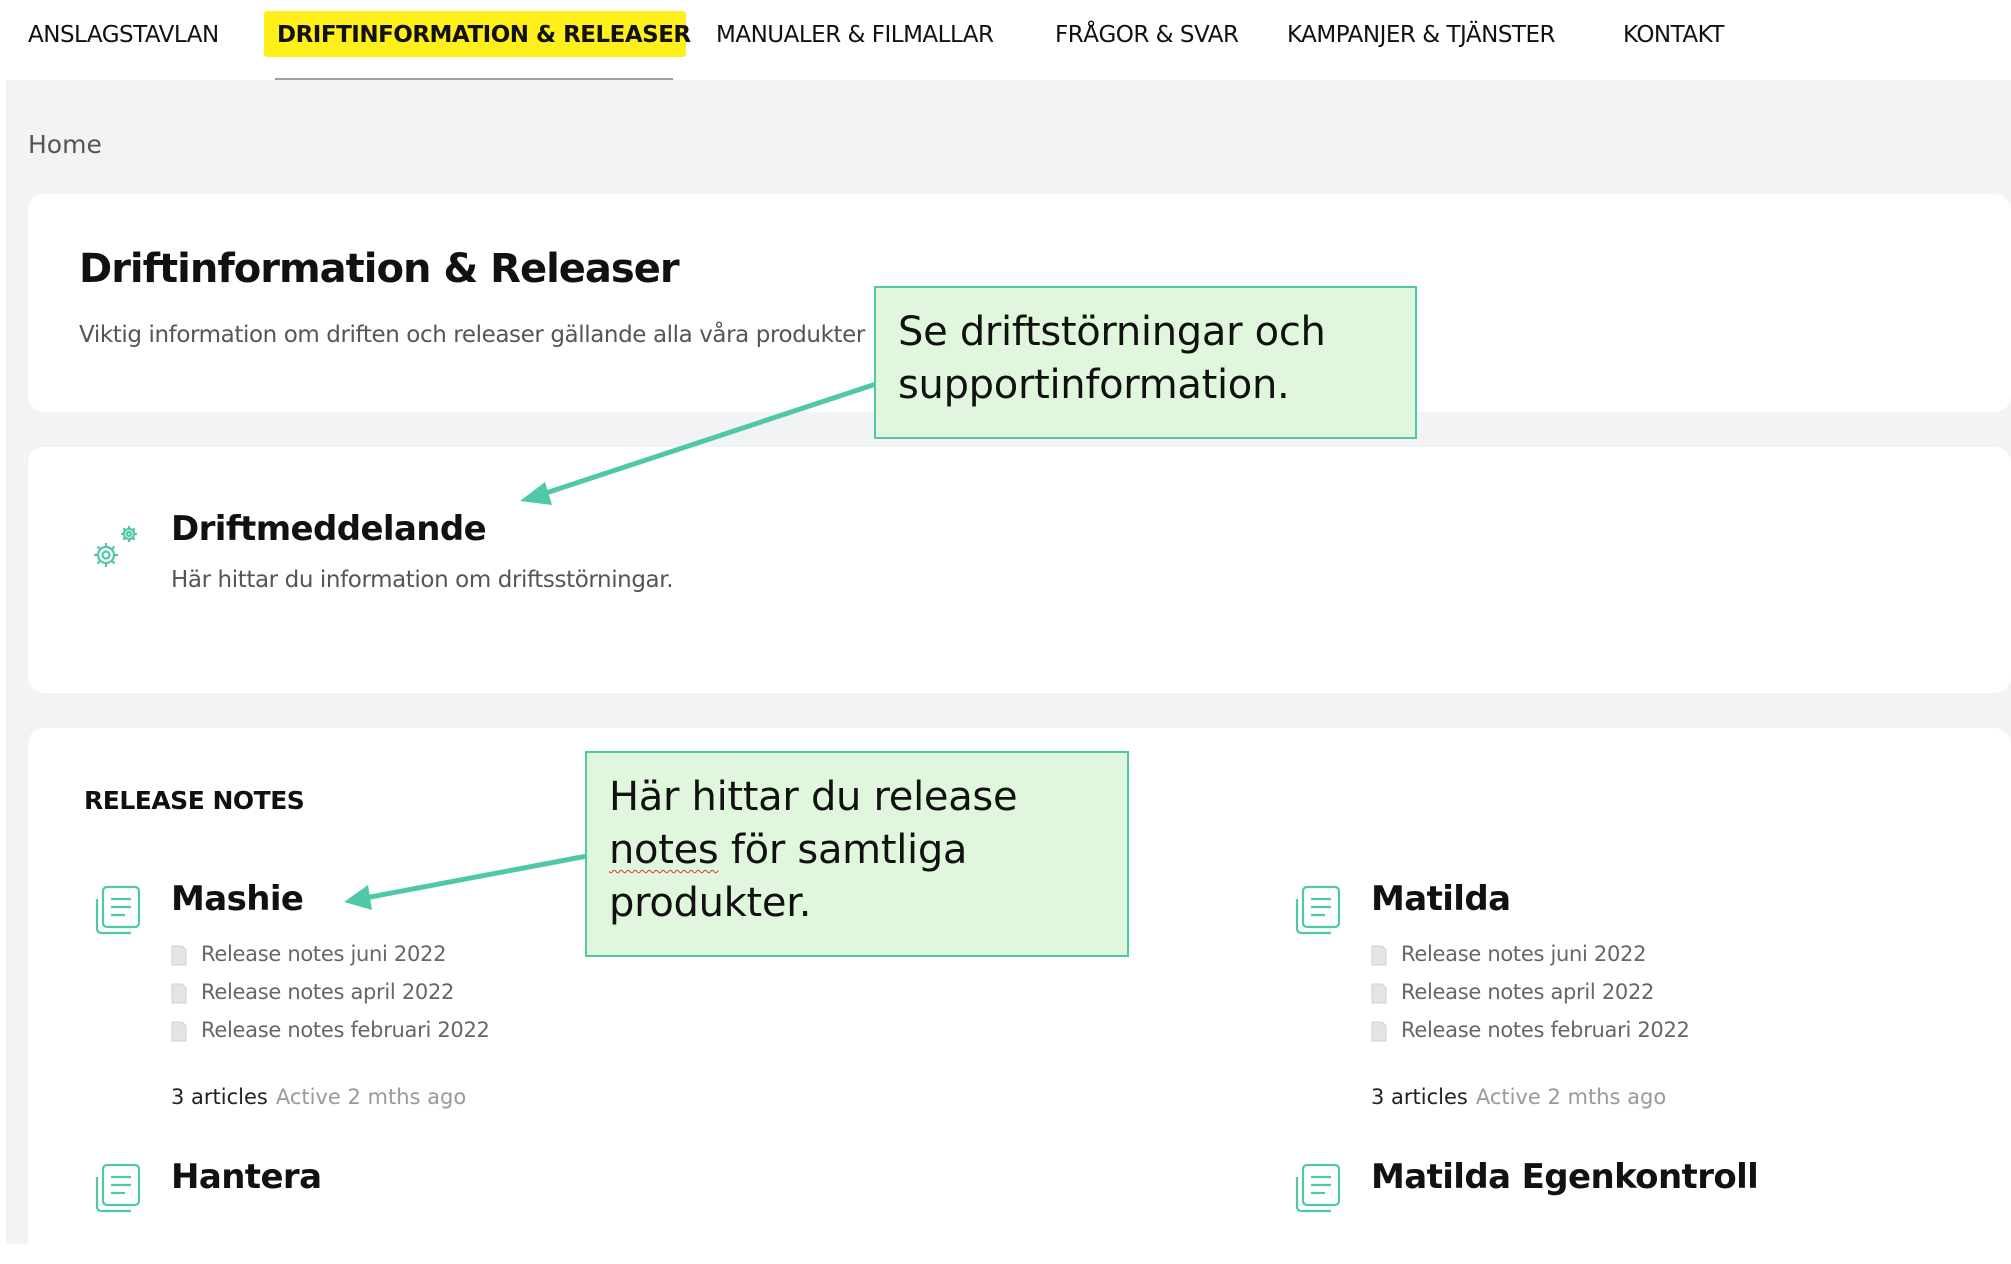 The width and height of the screenshot is (2011, 1264). What do you see at coordinates (1094, 385) in the screenshot?
I see `callout-line: supportinformation.` at bounding box center [1094, 385].